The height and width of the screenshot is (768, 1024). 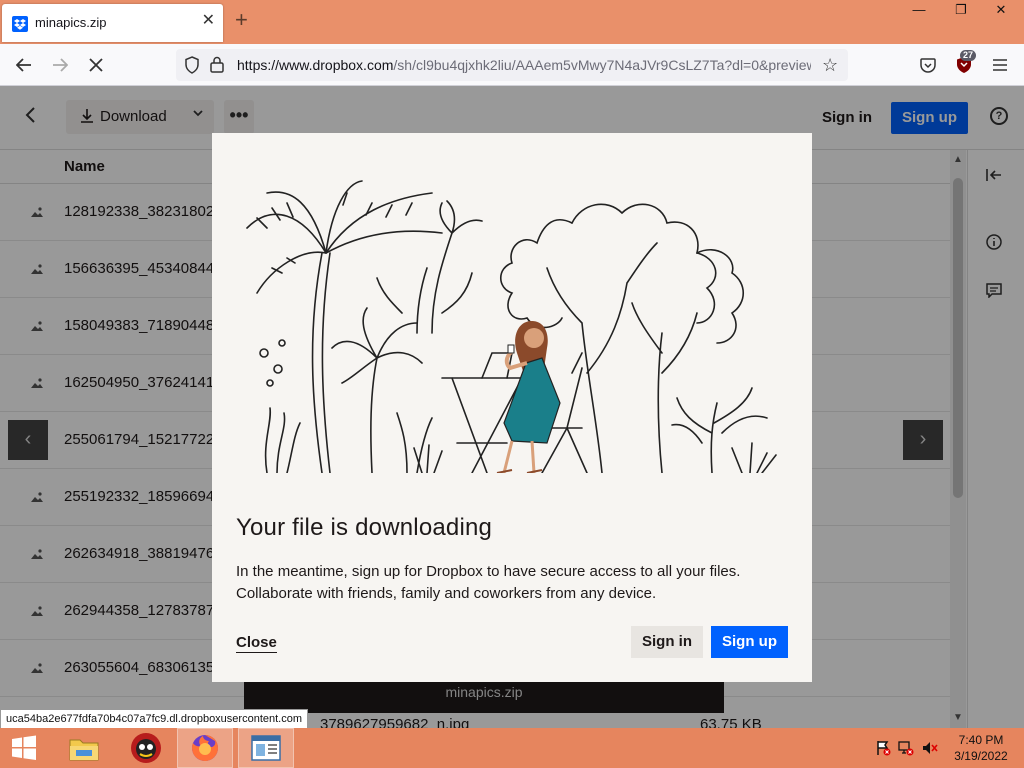 What do you see at coordinates (71, 22) in the screenshot?
I see `tab-title: minapics.zip` at bounding box center [71, 22].